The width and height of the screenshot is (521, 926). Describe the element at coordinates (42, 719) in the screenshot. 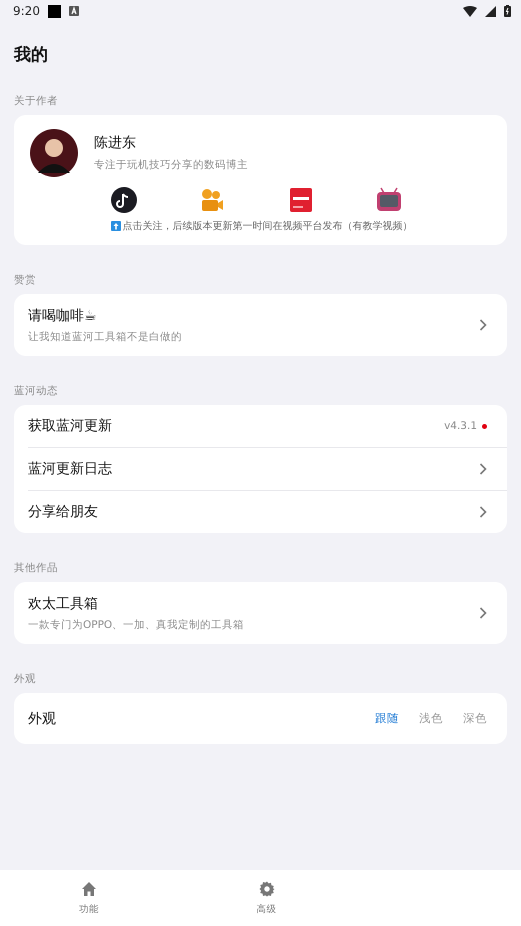

I see `row-title: 外观` at that location.